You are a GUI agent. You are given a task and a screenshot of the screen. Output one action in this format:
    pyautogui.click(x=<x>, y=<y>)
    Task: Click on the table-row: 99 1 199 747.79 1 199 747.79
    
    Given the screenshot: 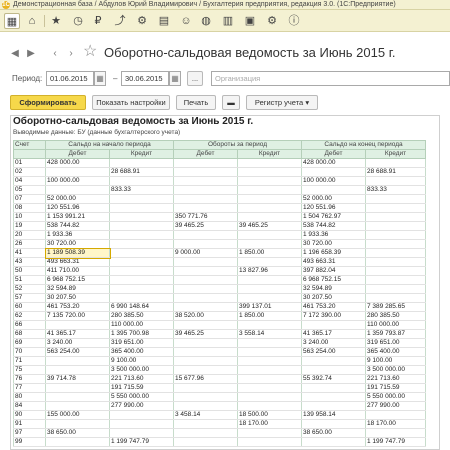 What is the action you would take?
    pyautogui.click(x=219, y=442)
    